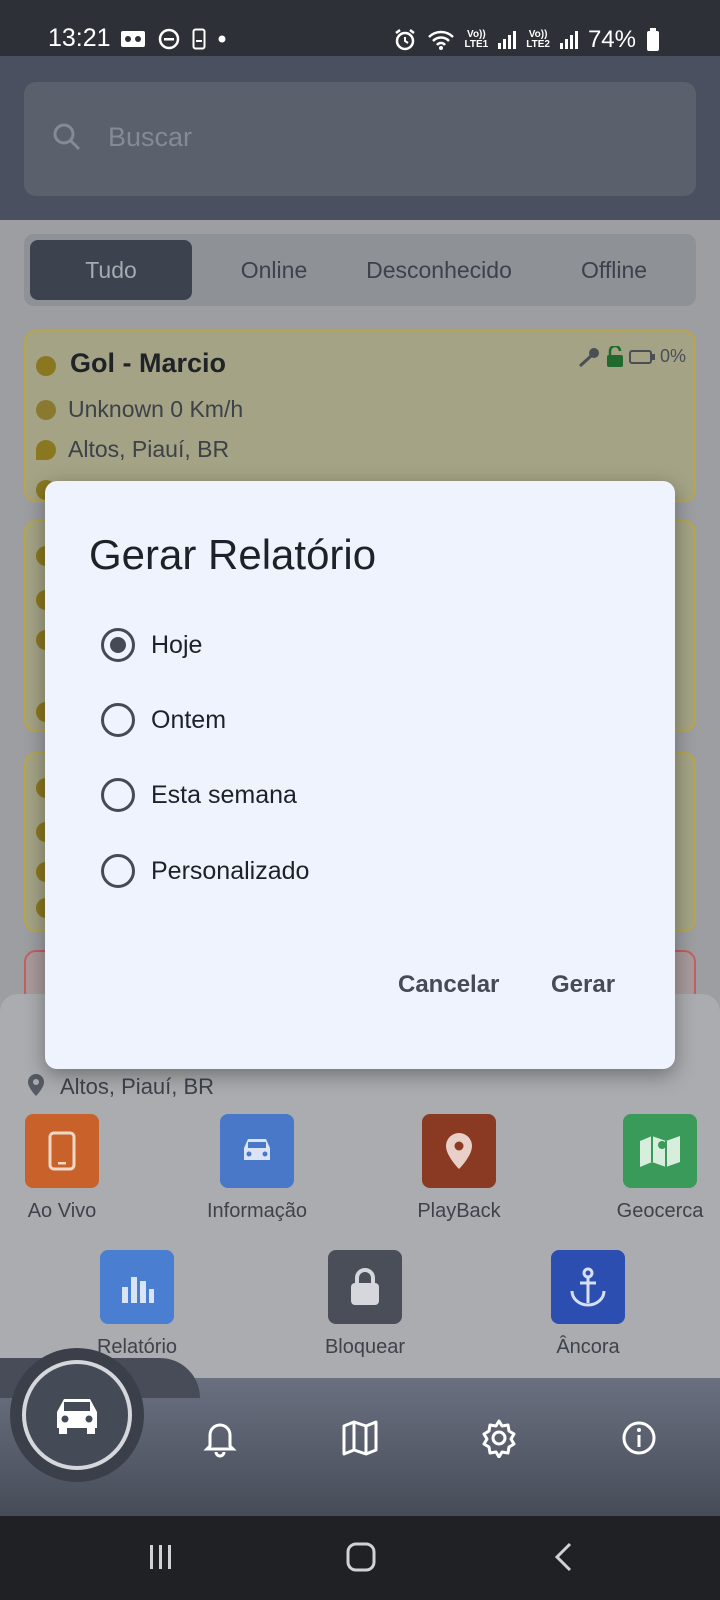  What do you see at coordinates (360, 1438) in the screenshot?
I see `map-icon` at bounding box center [360, 1438].